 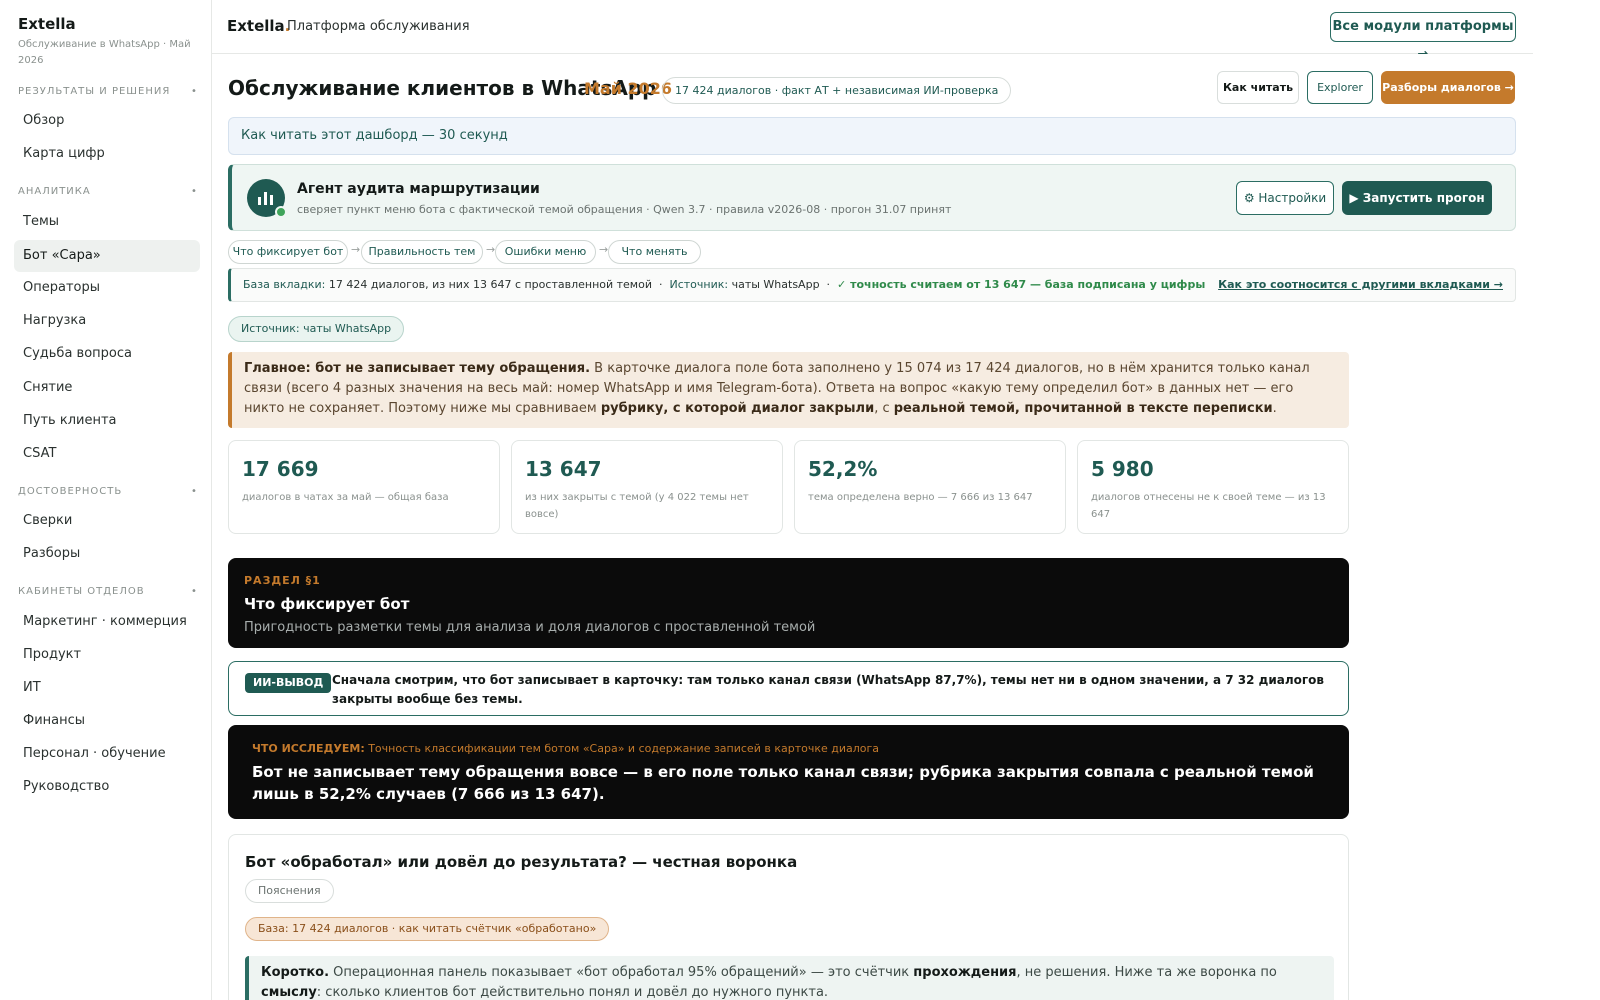 I want to click on step-tab-topic-correctness: Правильность тем, so click(x=422, y=252).